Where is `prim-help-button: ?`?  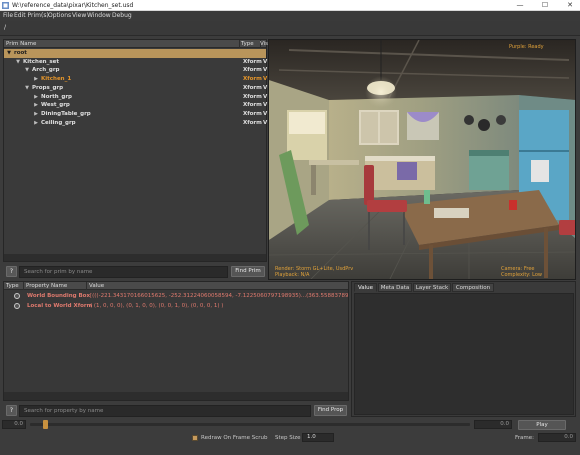
prim-help-button: ? is located at coordinates (11, 271).